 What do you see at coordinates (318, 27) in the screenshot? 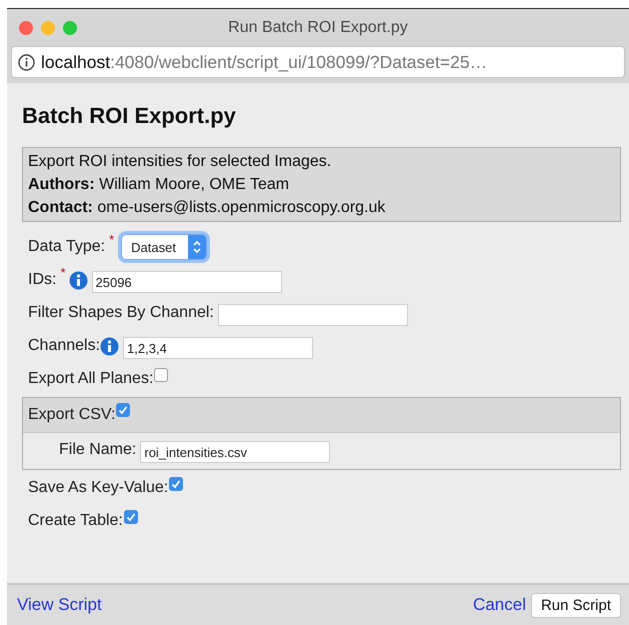
I see `window-title: Run Batch ROI Export.py` at bounding box center [318, 27].